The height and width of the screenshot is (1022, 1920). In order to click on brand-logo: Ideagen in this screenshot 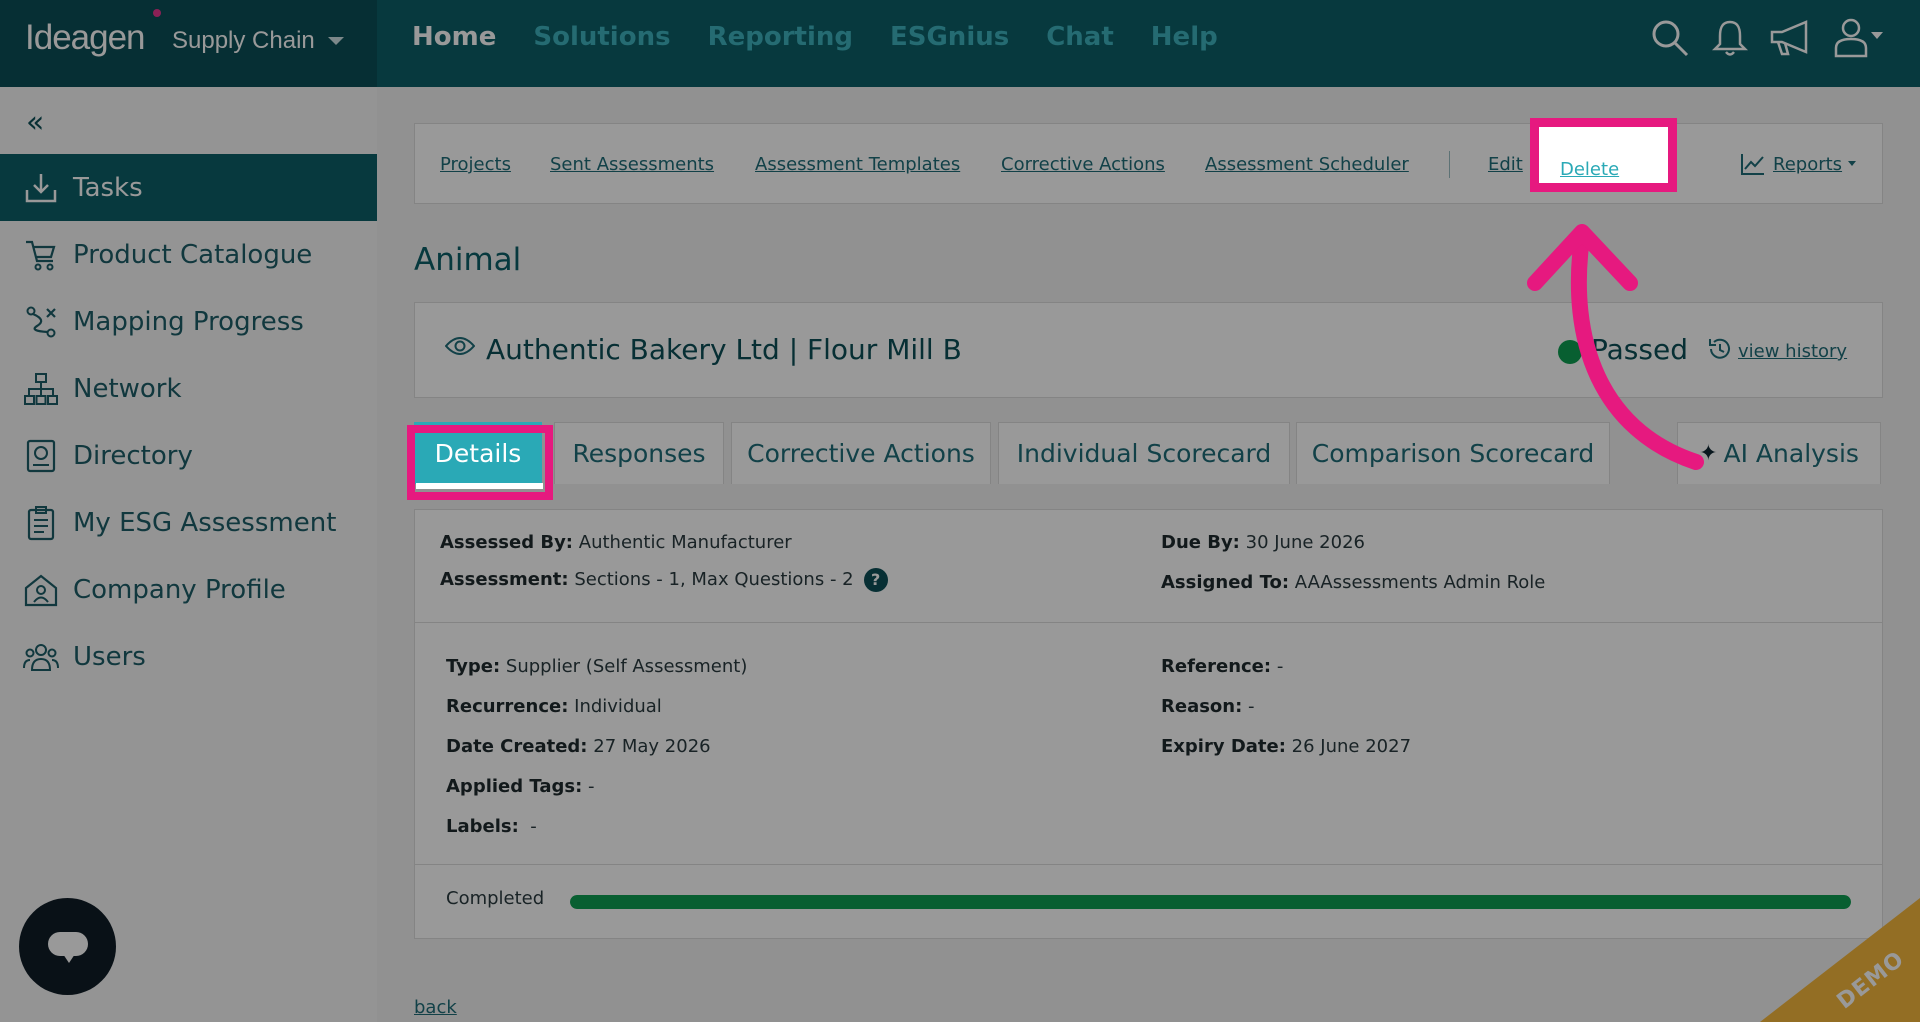, I will do `click(85, 37)`.